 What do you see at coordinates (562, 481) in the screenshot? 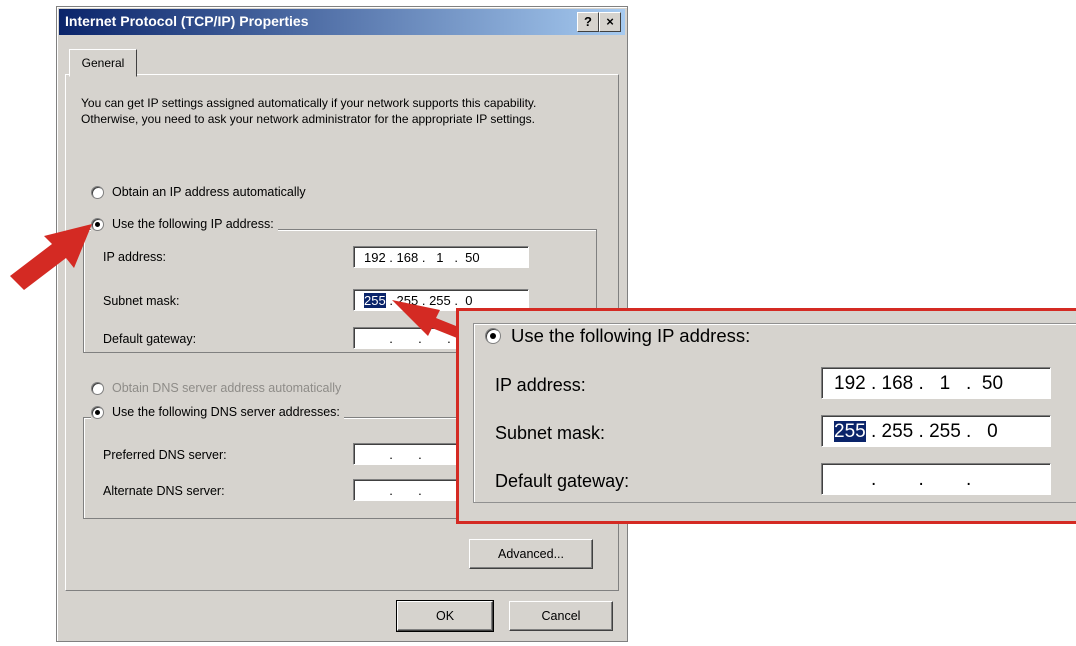
I see `zoom-default-gateway-label: Default gateway:` at bounding box center [562, 481].